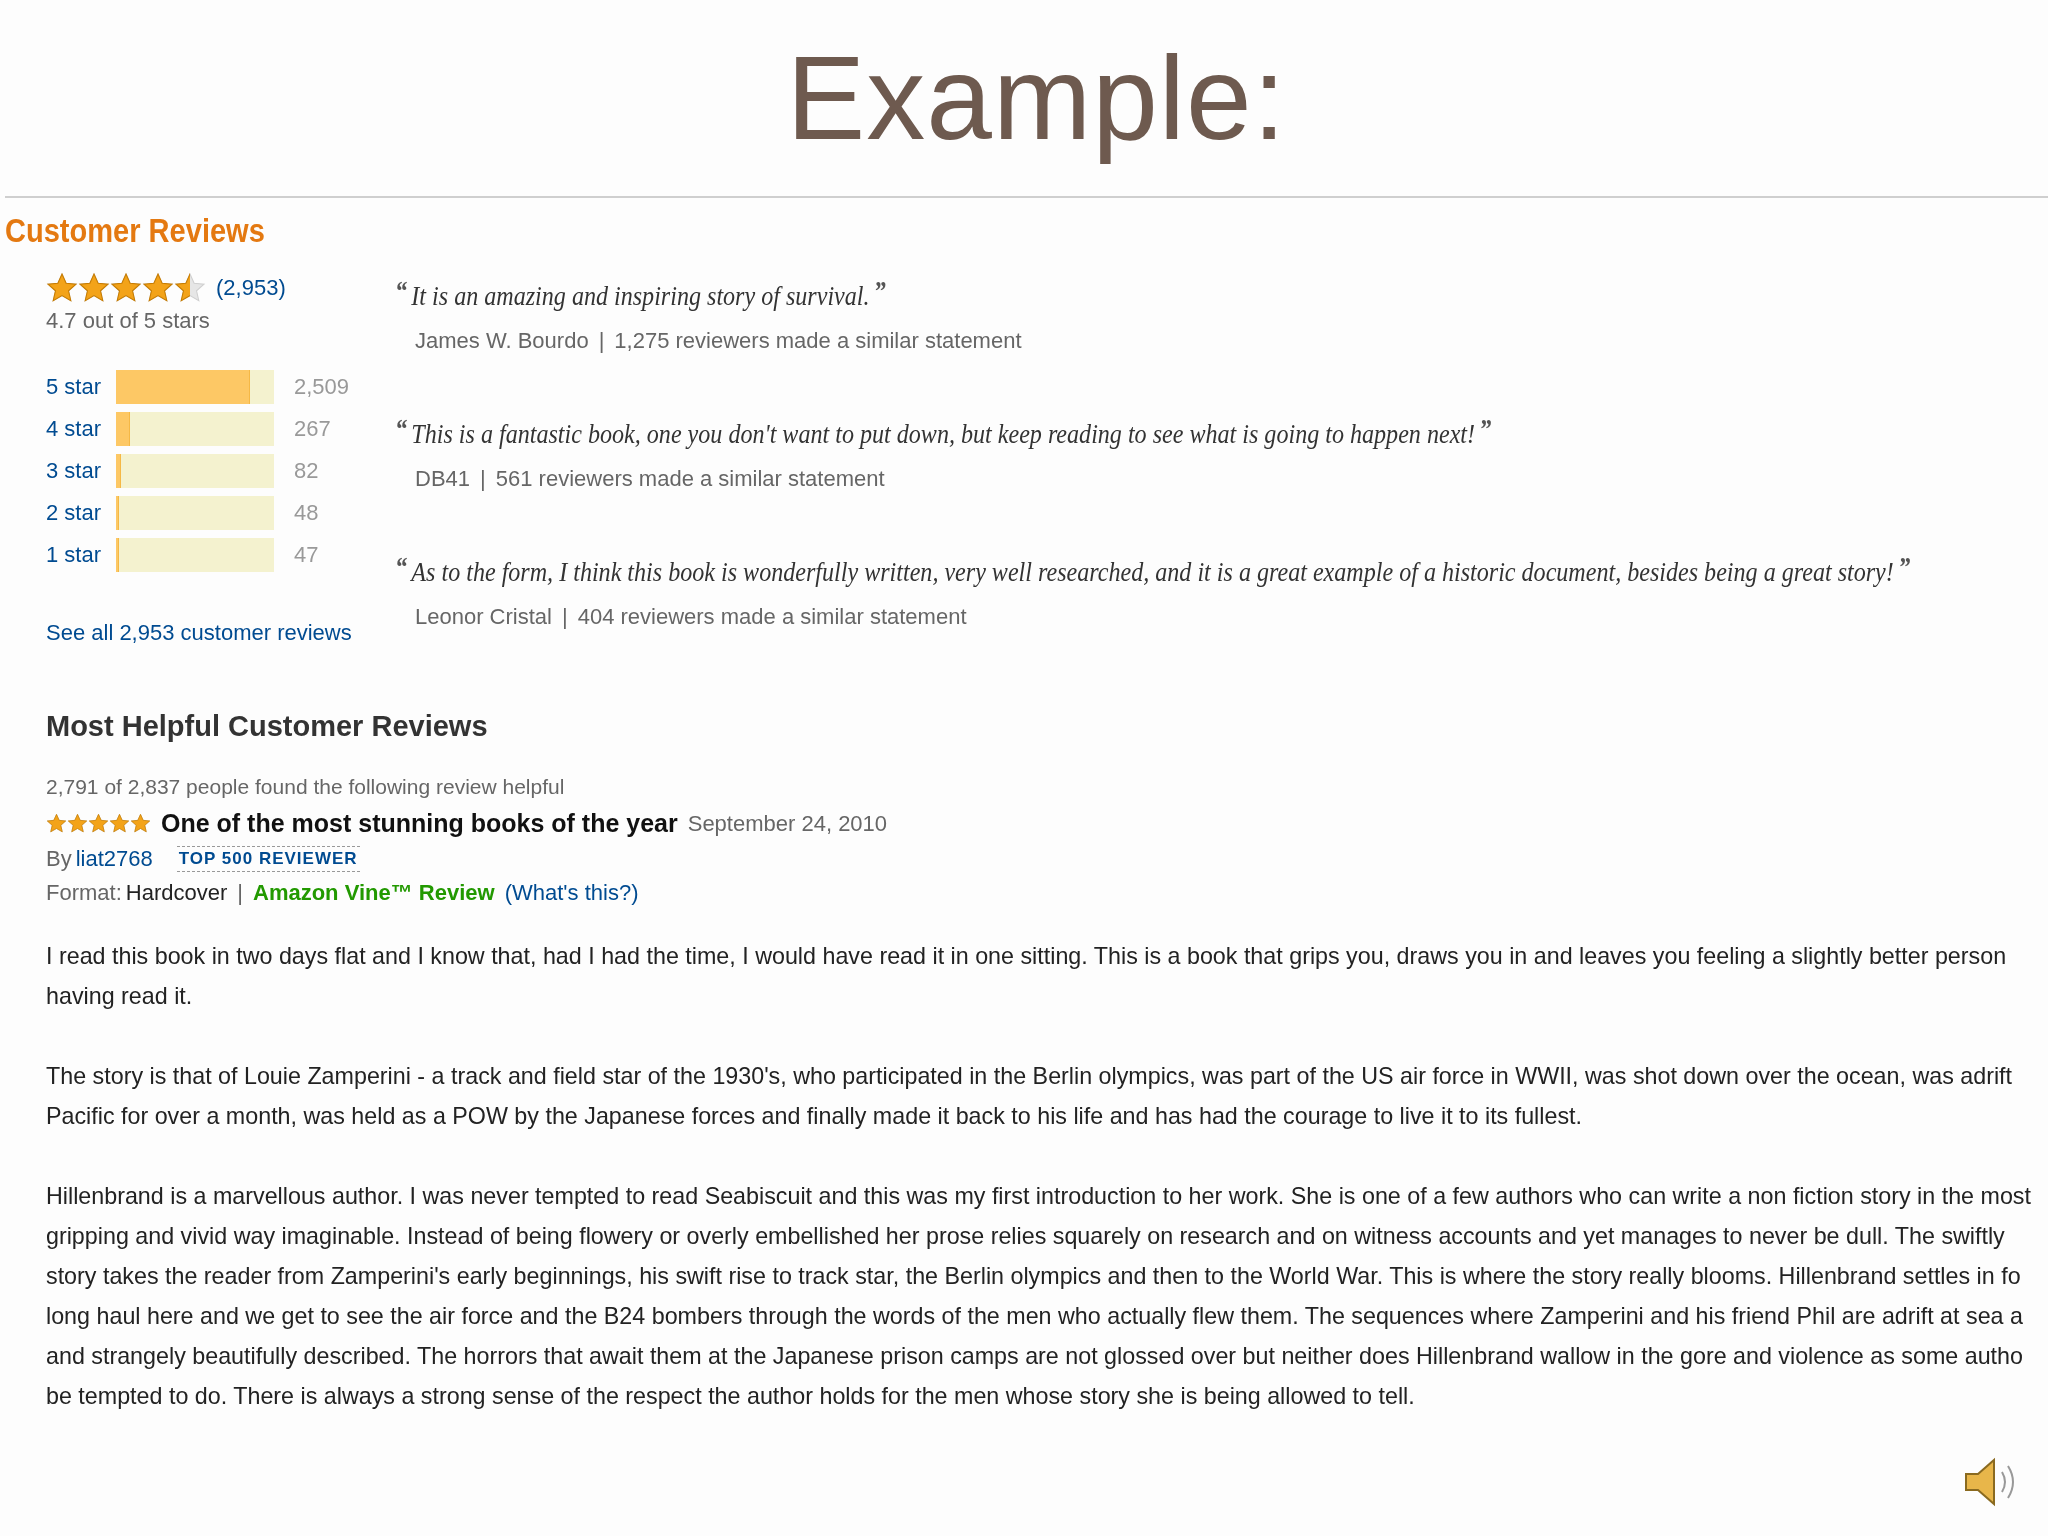 This screenshot has height=1536, width=2048. What do you see at coordinates (690, 479) in the screenshot?
I see `similar-statement-count: 561 reviewers made a similar statement` at bounding box center [690, 479].